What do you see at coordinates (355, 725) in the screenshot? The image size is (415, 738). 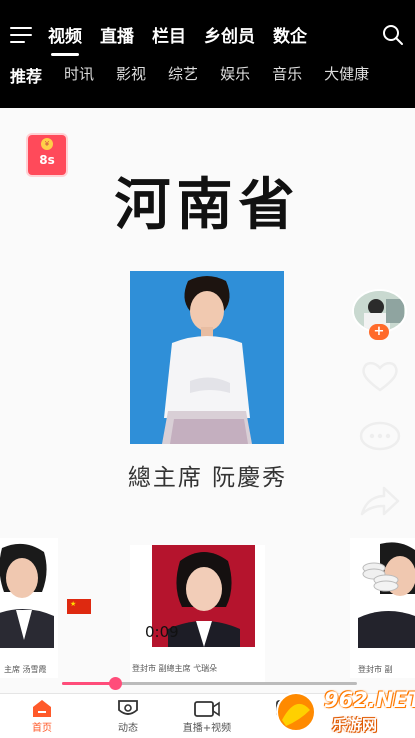 I see `watermark-cn-text: 乐游网` at bounding box center [355, 725].